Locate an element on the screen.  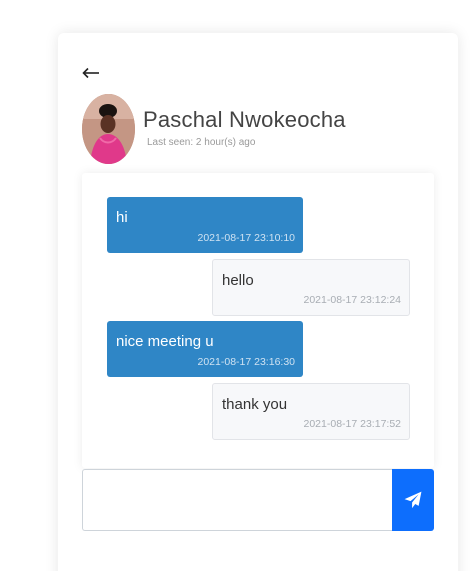
message-bubble-sent: nice meeting u 2021-08-17 23:16:30 is located at coordinates (205, 349).